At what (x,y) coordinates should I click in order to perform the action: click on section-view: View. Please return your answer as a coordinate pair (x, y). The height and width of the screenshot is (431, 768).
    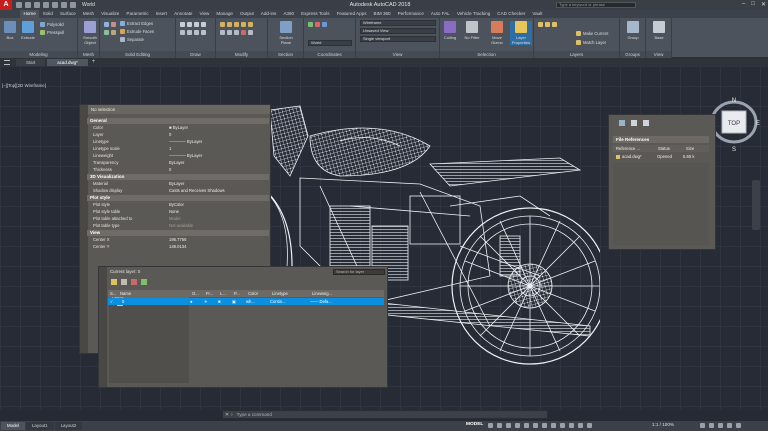
    Looking at the image, I should click on (178, 233).